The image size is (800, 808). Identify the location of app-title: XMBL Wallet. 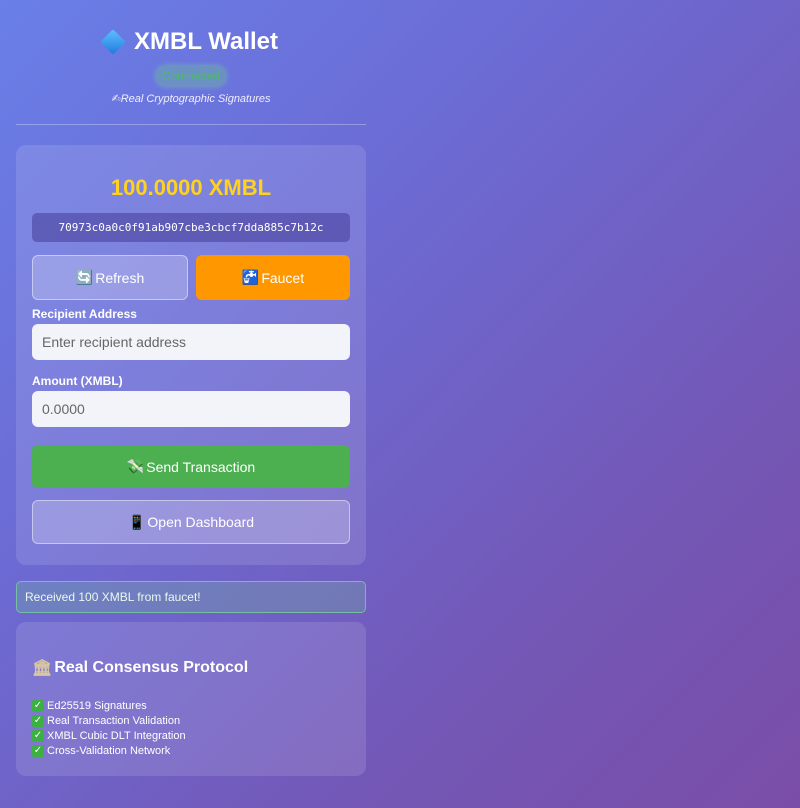
(191, 42).